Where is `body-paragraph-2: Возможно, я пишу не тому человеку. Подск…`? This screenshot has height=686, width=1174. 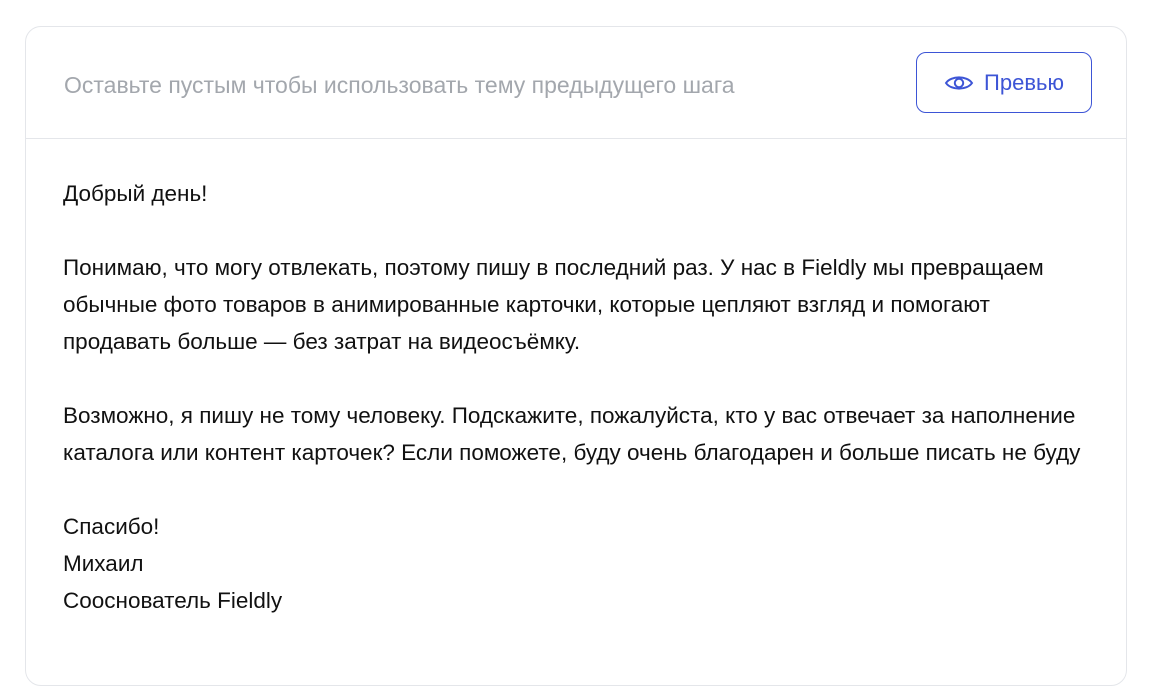 body-paragraph-2: Возможно, я пишу не тому человеку. Подск… is located at coordinates (572, 434).